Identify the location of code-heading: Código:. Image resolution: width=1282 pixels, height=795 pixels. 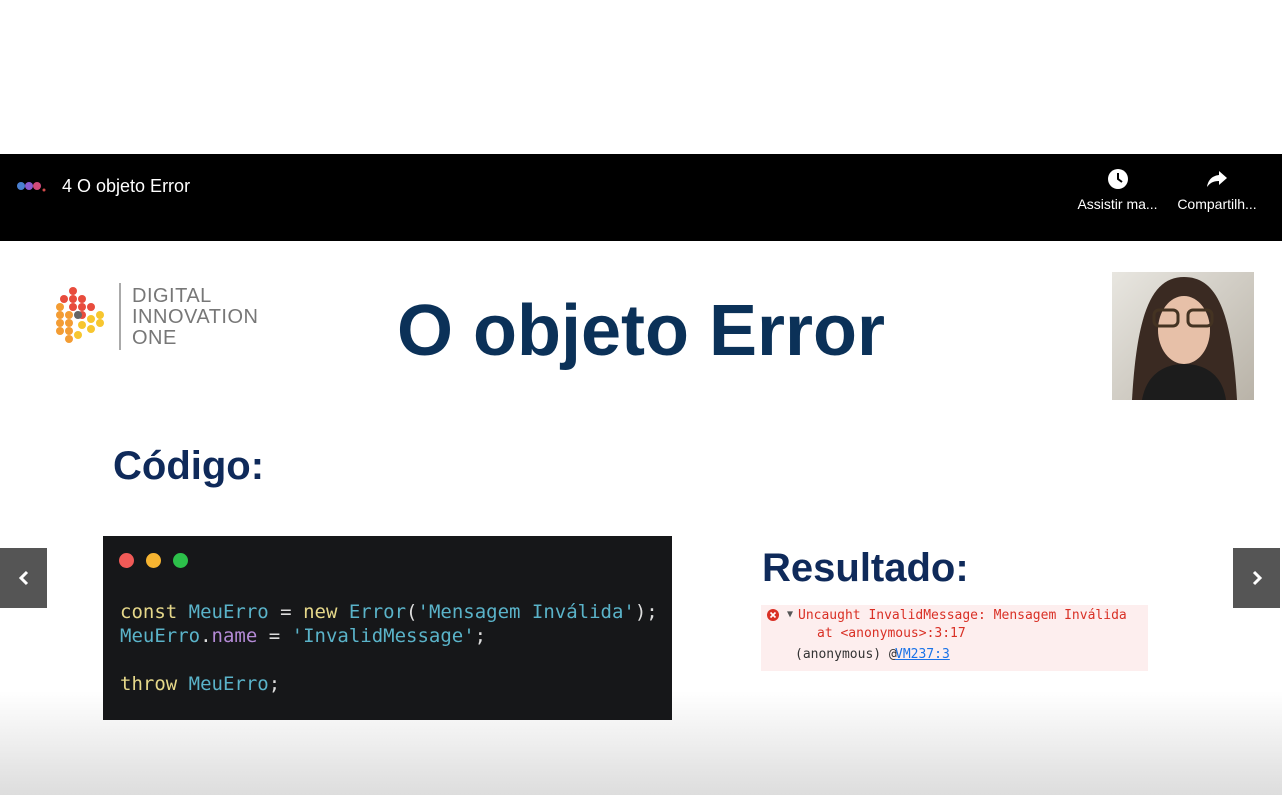
(189, 466).